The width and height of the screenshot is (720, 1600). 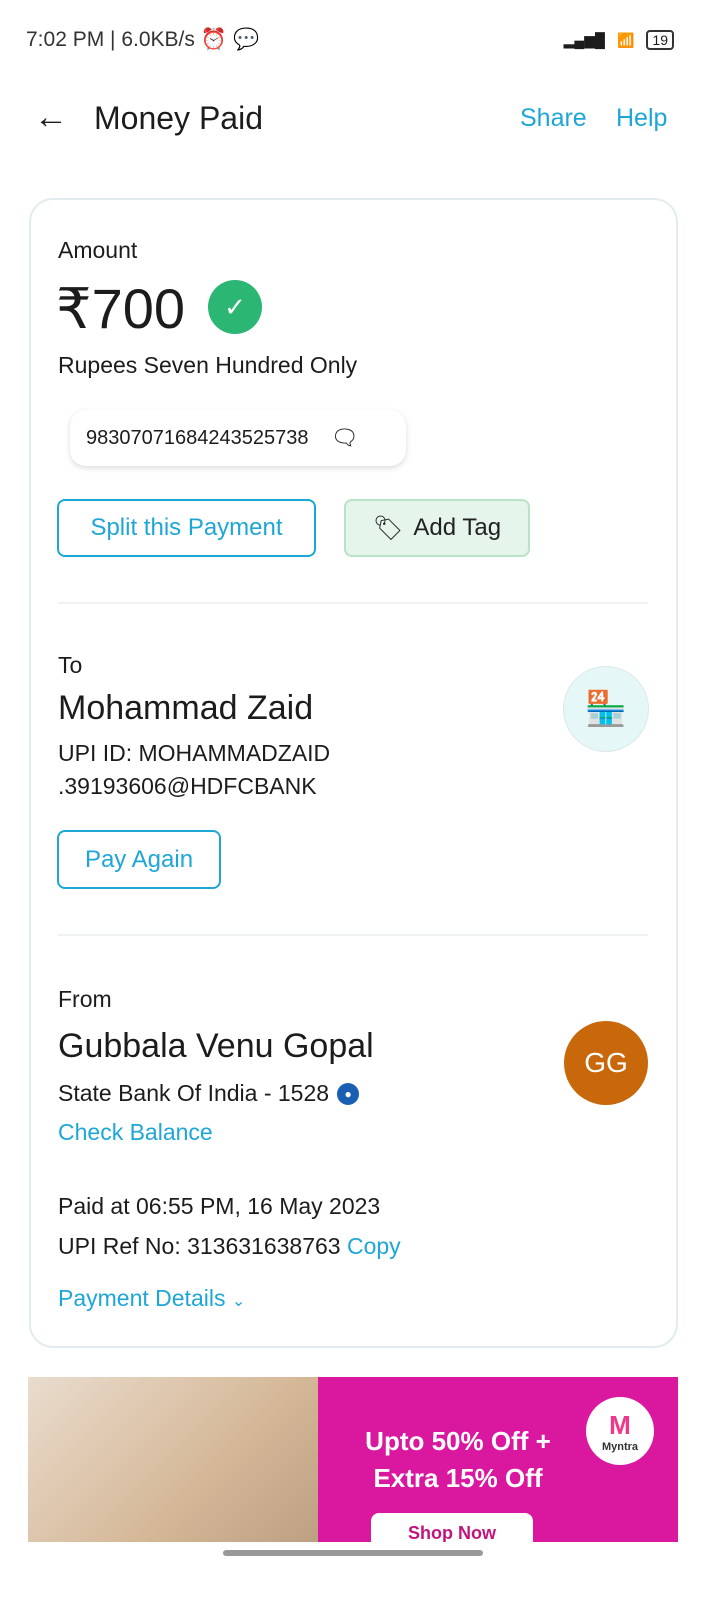 What do you see at coordinates (606, 1063) in the screenshot?
I see `payer-avatar: GG` at bounding box center [606, 1063].